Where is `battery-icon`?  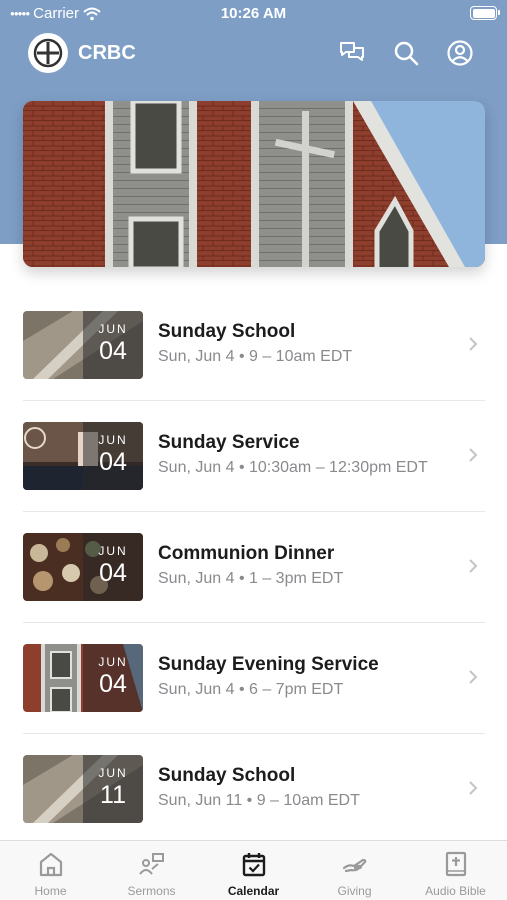
battery-icon is located at coordinates (485, 13).